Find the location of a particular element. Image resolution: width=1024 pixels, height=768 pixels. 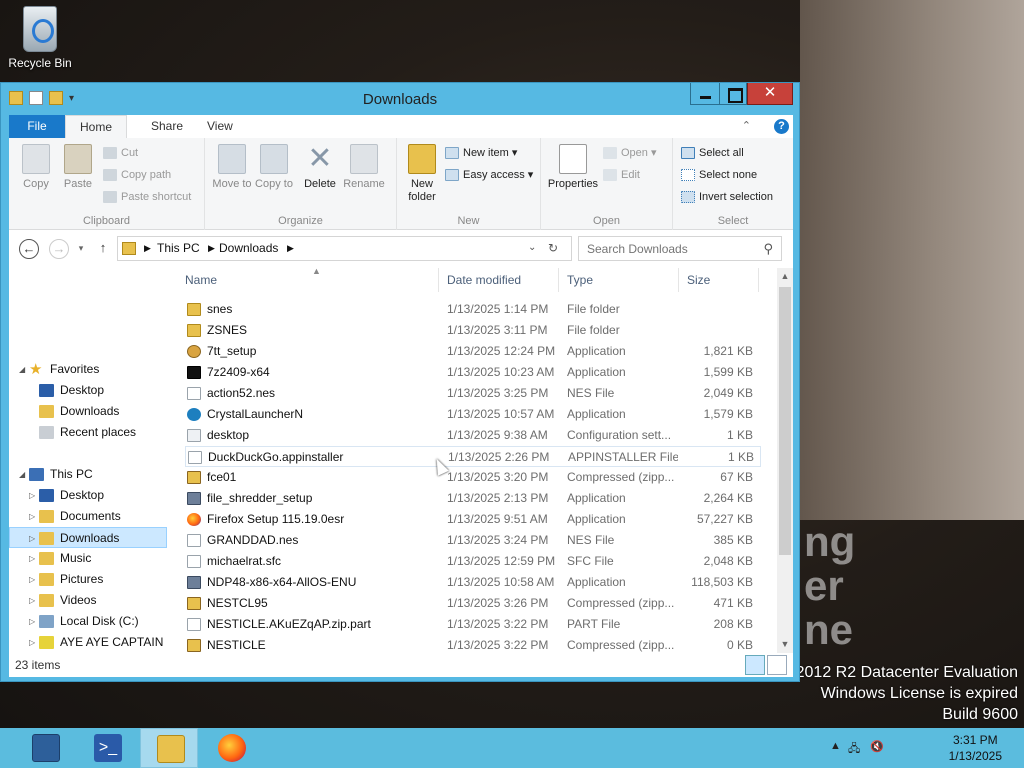

nav-pc-documents: ▷ Documents is located at coordinates (88, 516).